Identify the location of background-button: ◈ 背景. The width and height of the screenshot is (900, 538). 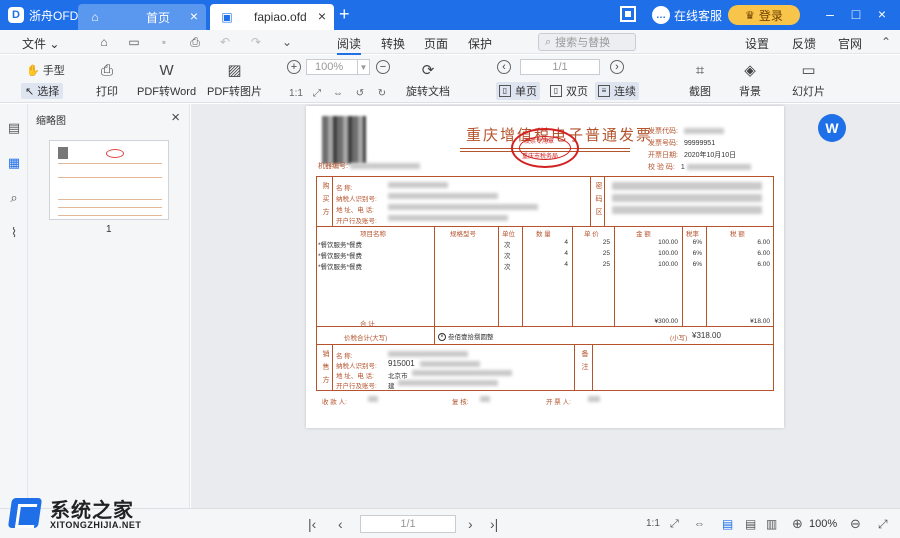
(750, 79).